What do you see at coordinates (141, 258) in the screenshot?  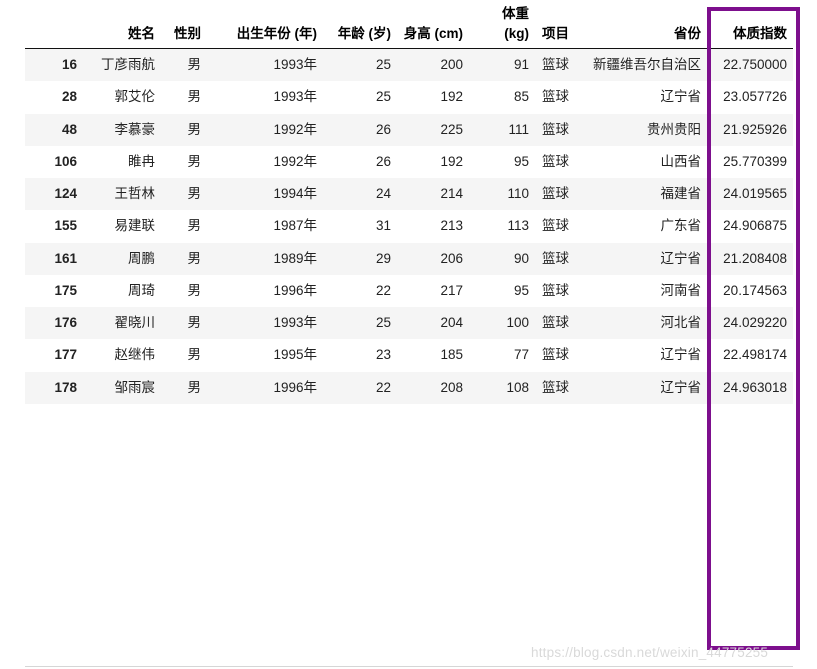 I see `cell-name: 周鹏` at bounding box center [141, 258].